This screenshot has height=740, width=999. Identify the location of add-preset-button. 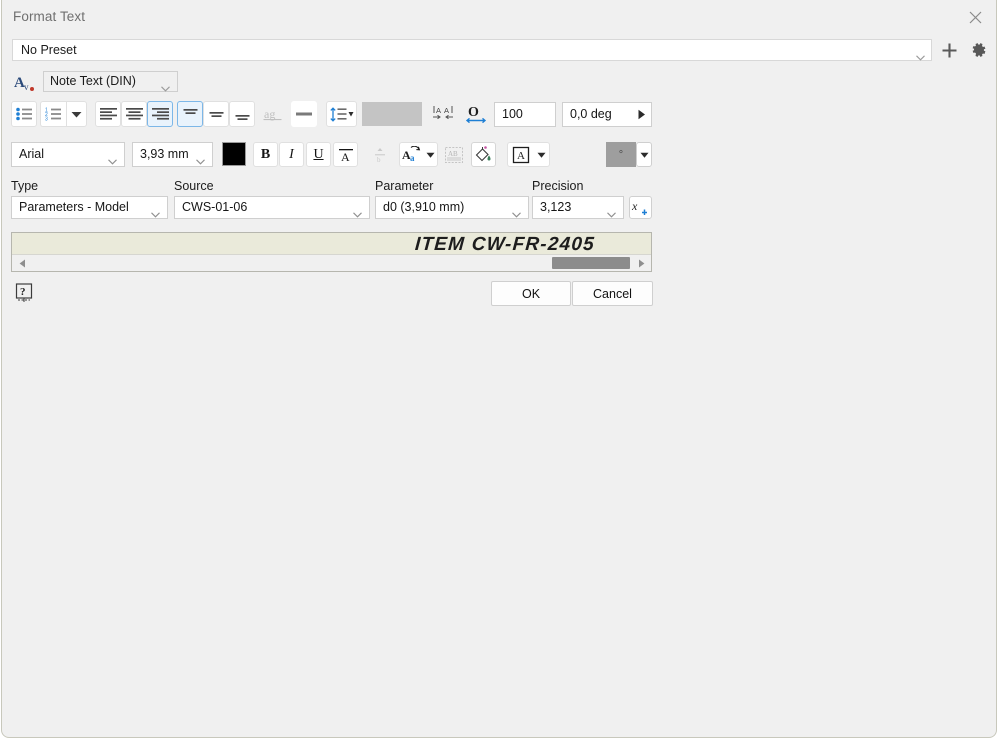
(949, 50).